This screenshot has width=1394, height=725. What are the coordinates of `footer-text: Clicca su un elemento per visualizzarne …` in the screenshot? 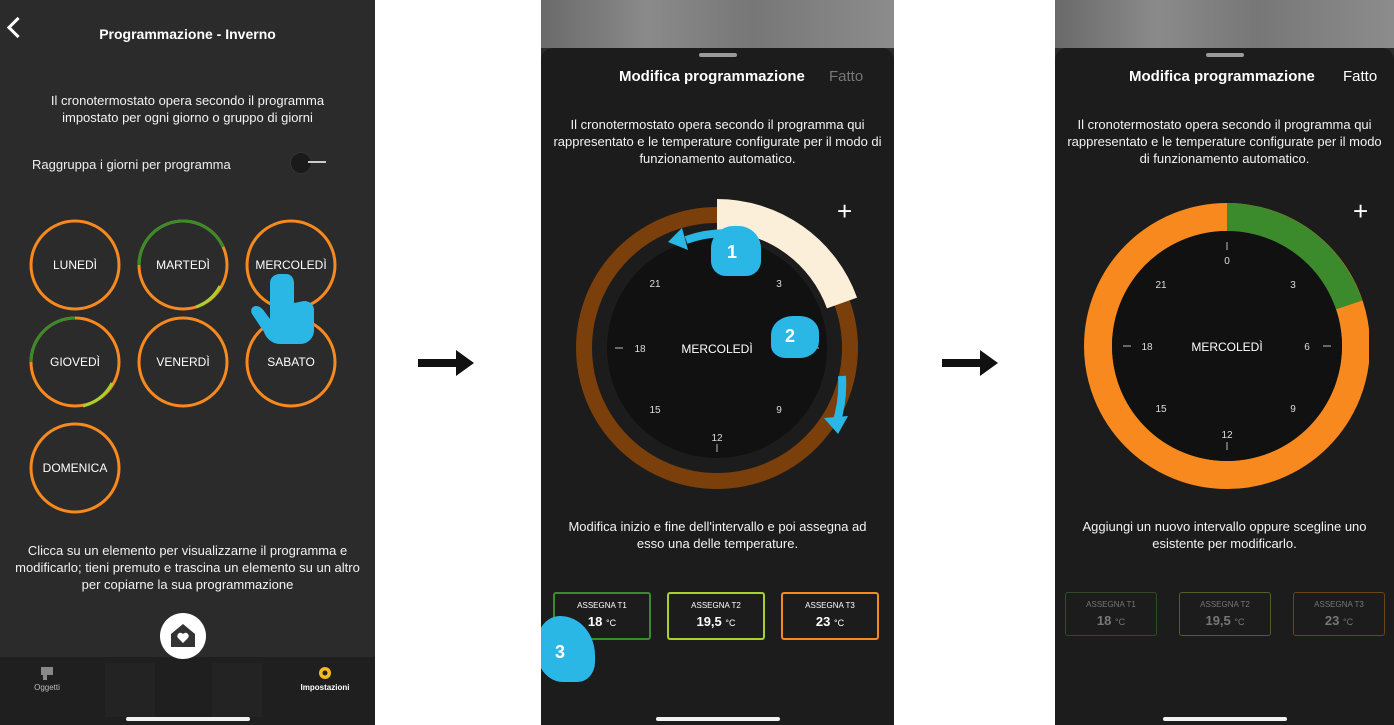 It's located at (187, 567).